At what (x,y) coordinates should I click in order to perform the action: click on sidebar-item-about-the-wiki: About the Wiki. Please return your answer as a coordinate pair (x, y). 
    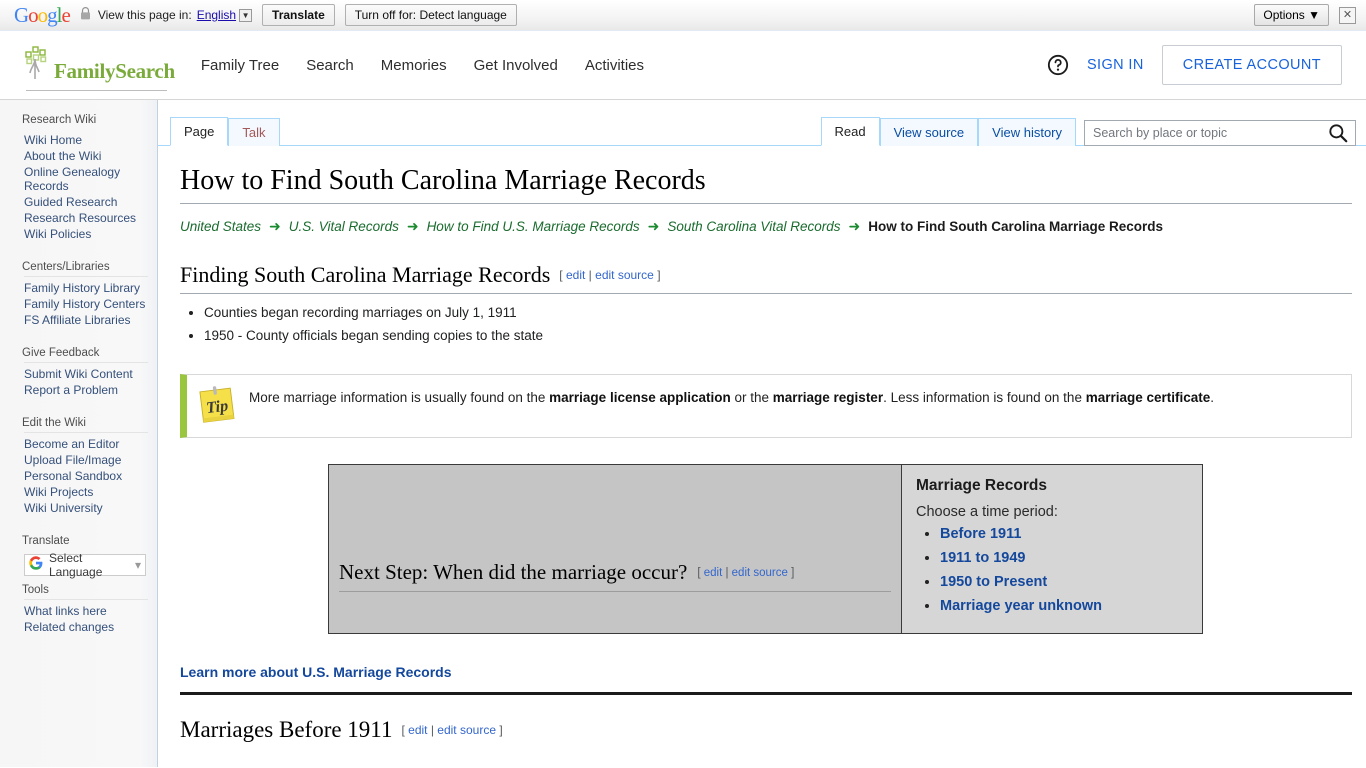
    Looking at the image, I should click on (86, 156).